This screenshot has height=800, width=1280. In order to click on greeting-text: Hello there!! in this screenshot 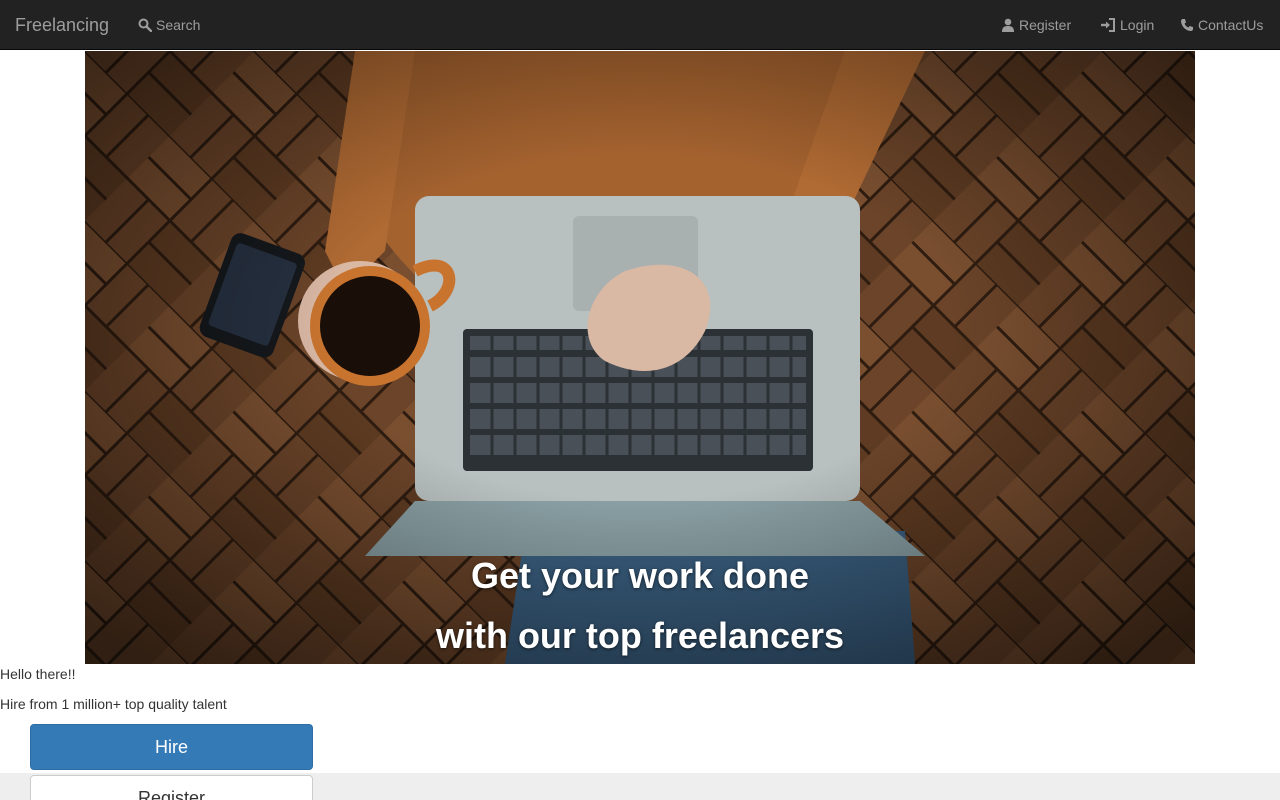, I will do `click(38, 674)`.